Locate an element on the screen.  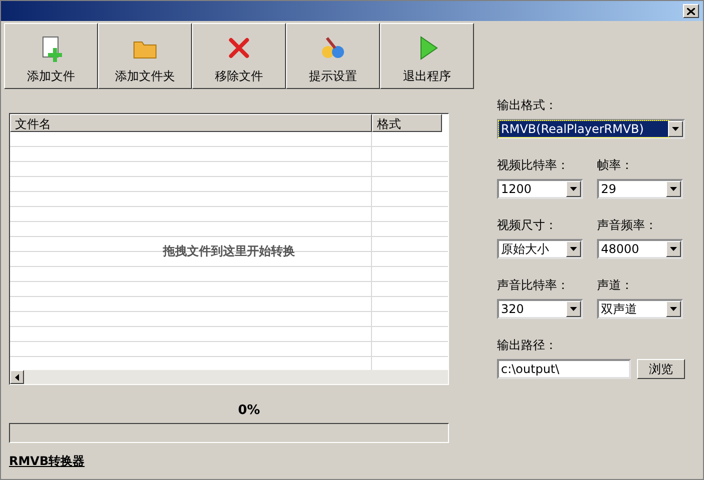
drop-hint: 拖拽文件到这里开始转换 is located at coordinates (229, 251).